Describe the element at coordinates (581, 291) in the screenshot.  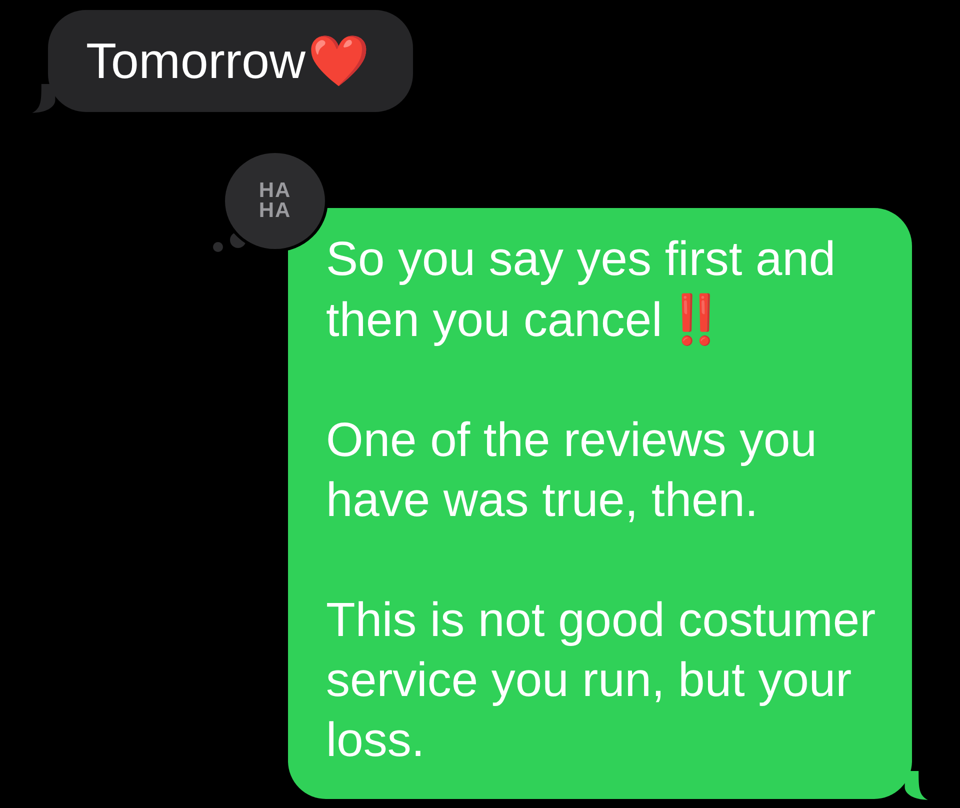
I see `message-paragraph: So you say yes first and then you cancel‼` at that location.